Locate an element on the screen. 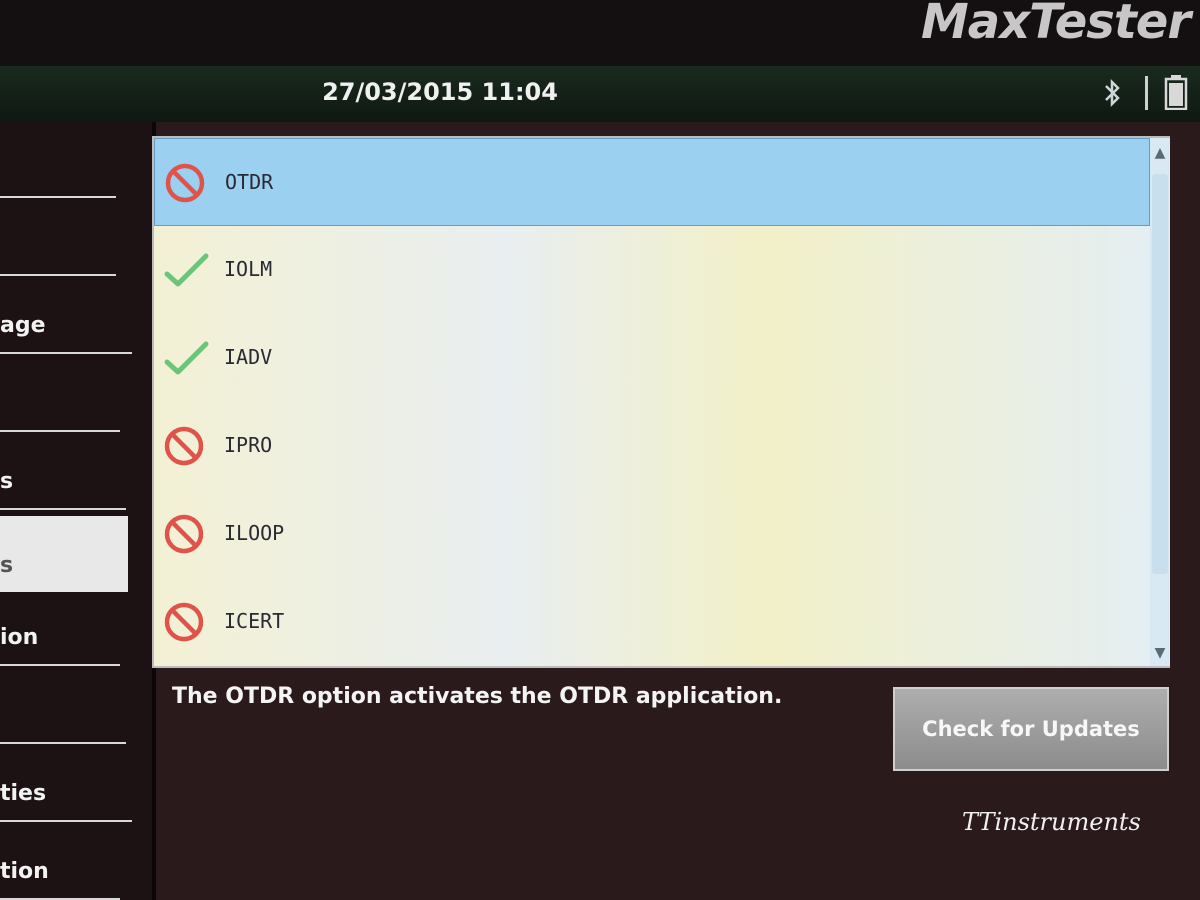 This screenshot has height=900, width=1200. sidebar-item: age is located at coordinates (70, 317).